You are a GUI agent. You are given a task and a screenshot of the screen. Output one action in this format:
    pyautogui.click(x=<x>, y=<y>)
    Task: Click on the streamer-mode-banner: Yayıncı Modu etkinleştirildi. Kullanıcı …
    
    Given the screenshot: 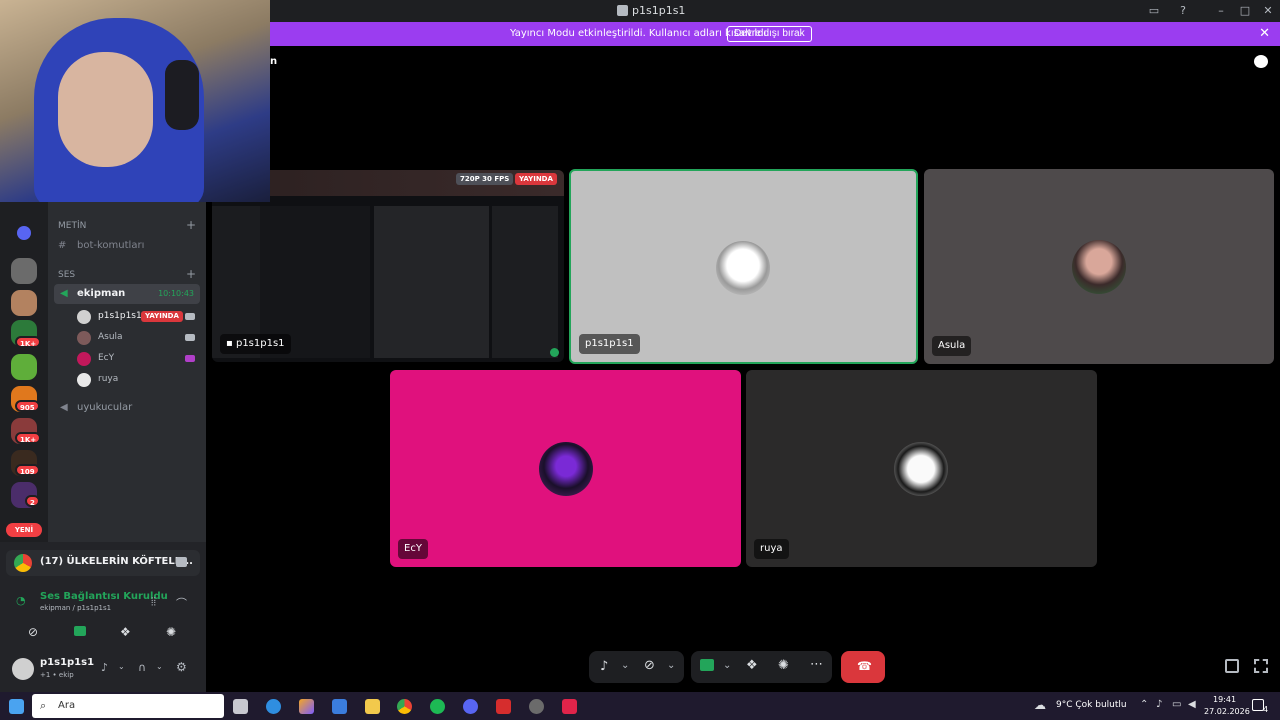 What is the action you would take?
    pyautogui.click(x=775, y=34)
    